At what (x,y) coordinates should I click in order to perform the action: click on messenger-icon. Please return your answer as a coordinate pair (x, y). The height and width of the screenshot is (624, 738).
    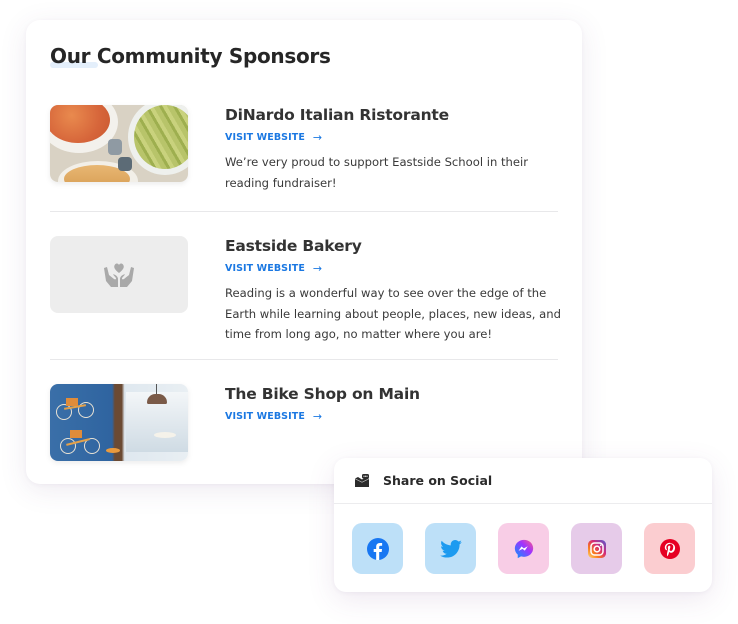
    Looking at the image, I should click on (523, 548).